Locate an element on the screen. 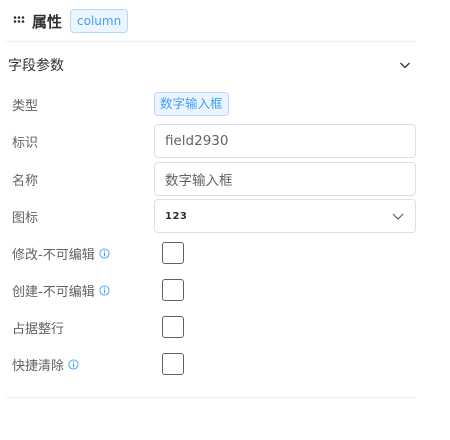 This screenshot has width=450, height=440. panel-header: 属性 column is located at coordinates (71, 21).